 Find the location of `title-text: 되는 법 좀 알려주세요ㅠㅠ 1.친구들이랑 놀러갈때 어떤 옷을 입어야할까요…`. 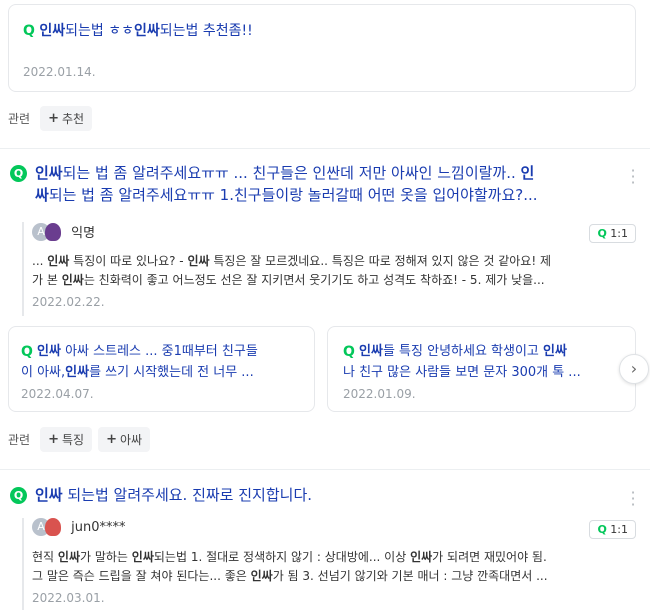

title-text: 되는 법 좀 알려주세요ㅠㅠ 1.친구들이랑 놀러갈때 어떤 옷을 입어야할까요… is located at coordinates (293, 195).